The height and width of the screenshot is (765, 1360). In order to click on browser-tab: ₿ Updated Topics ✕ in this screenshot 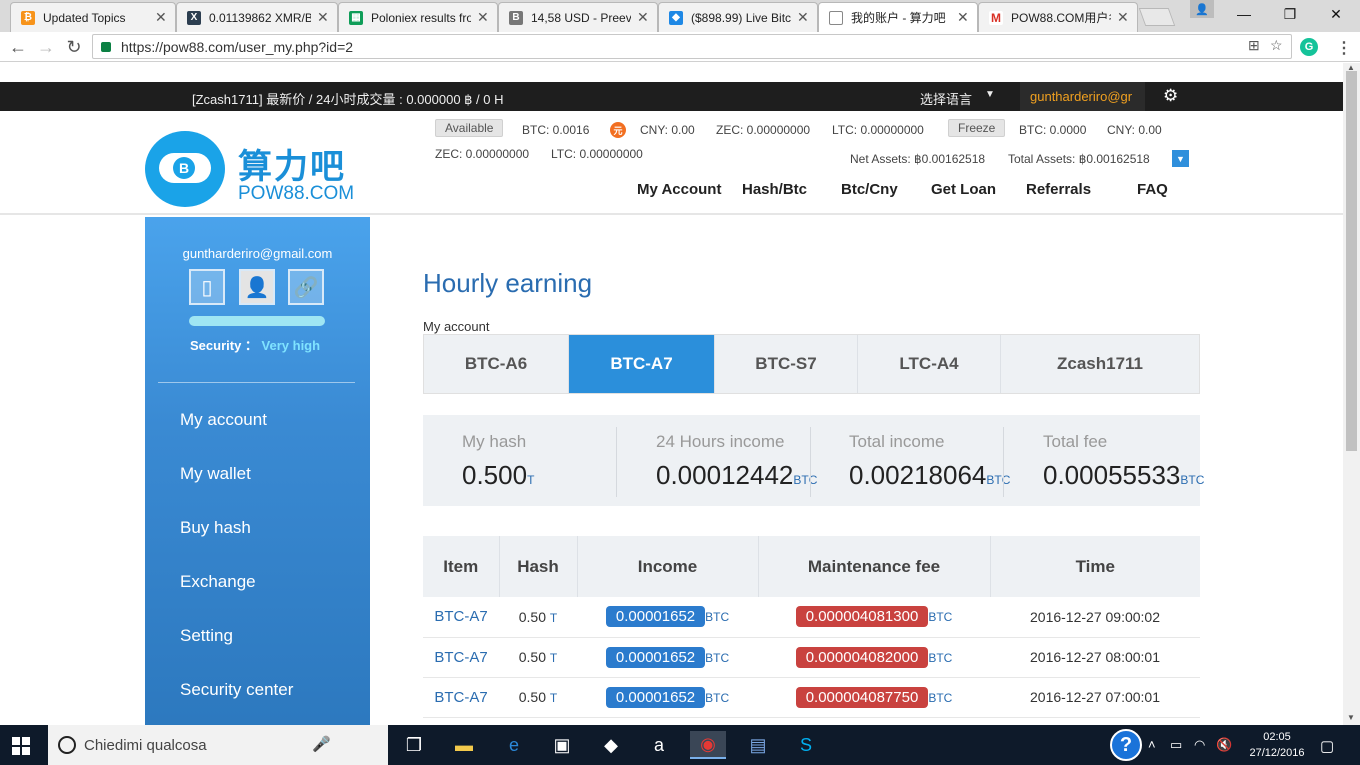, I will do `click(93, 17)`.